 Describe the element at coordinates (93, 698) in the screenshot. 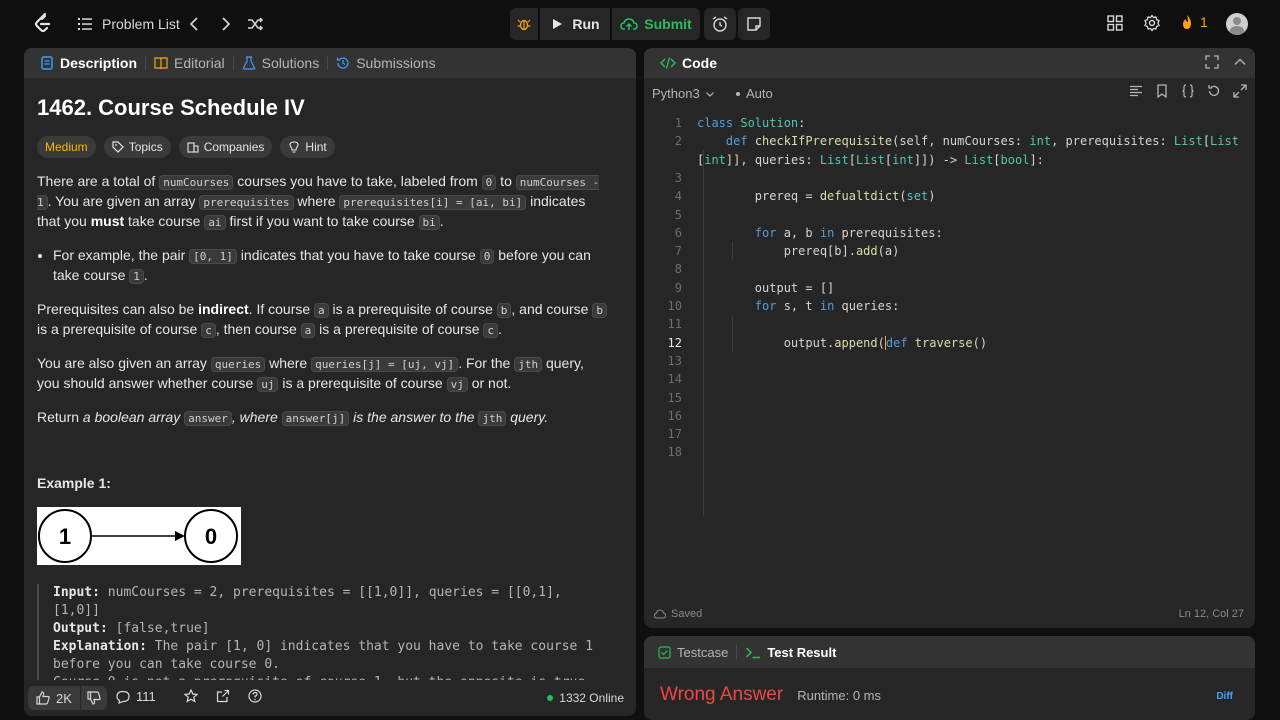

I see `dislike-button` at that location.